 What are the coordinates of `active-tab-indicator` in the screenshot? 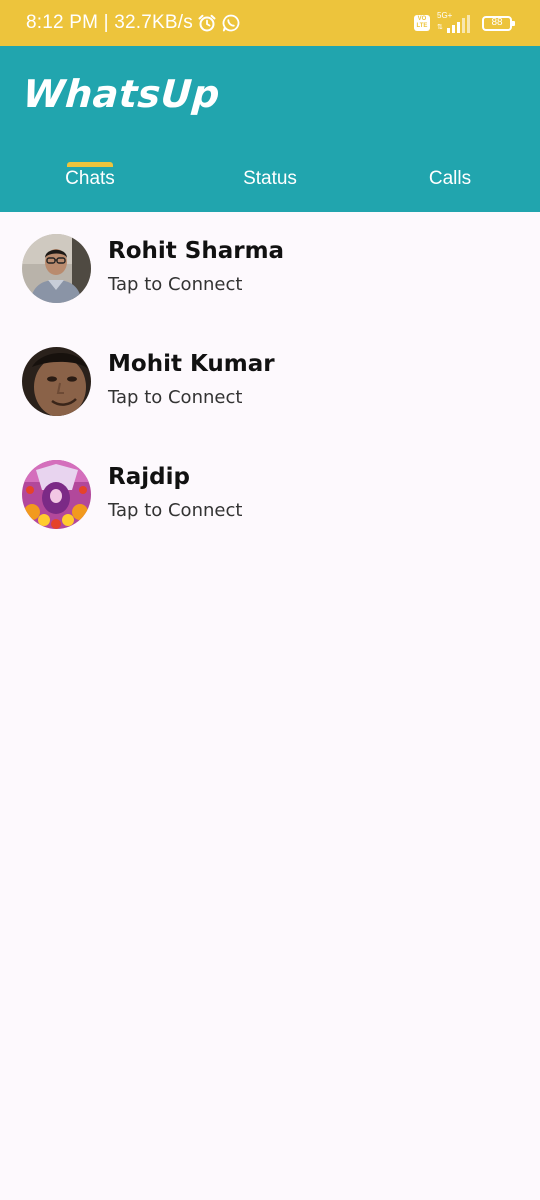 It's located at (90, 164).